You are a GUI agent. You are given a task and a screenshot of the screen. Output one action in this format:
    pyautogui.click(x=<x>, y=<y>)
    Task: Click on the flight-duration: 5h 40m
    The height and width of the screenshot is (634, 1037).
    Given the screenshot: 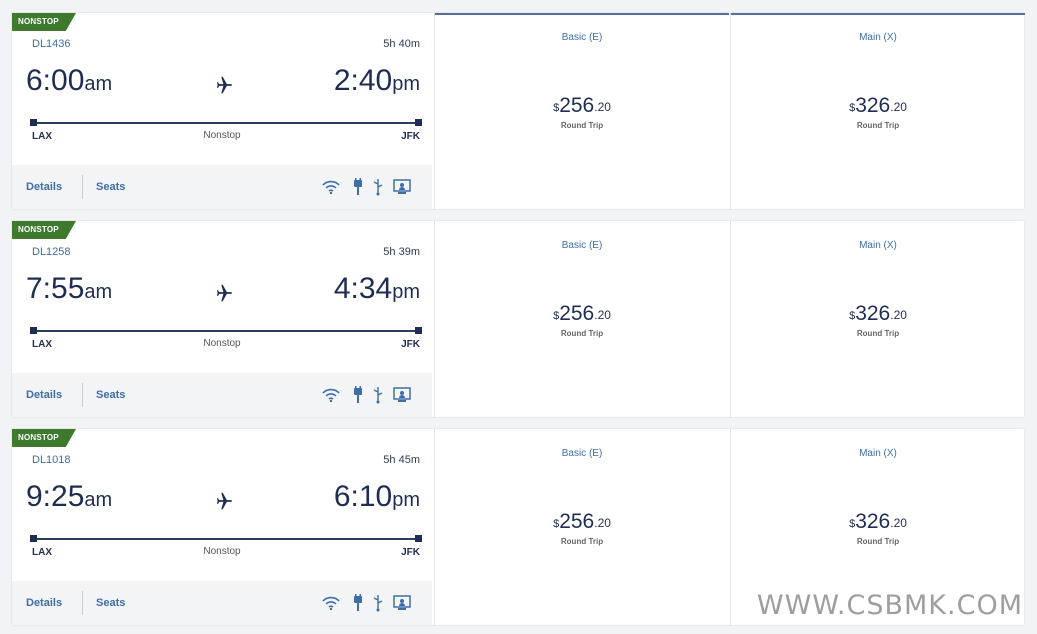 What is the action you would take?
    pyautogui.click(x=401, y=44)
    